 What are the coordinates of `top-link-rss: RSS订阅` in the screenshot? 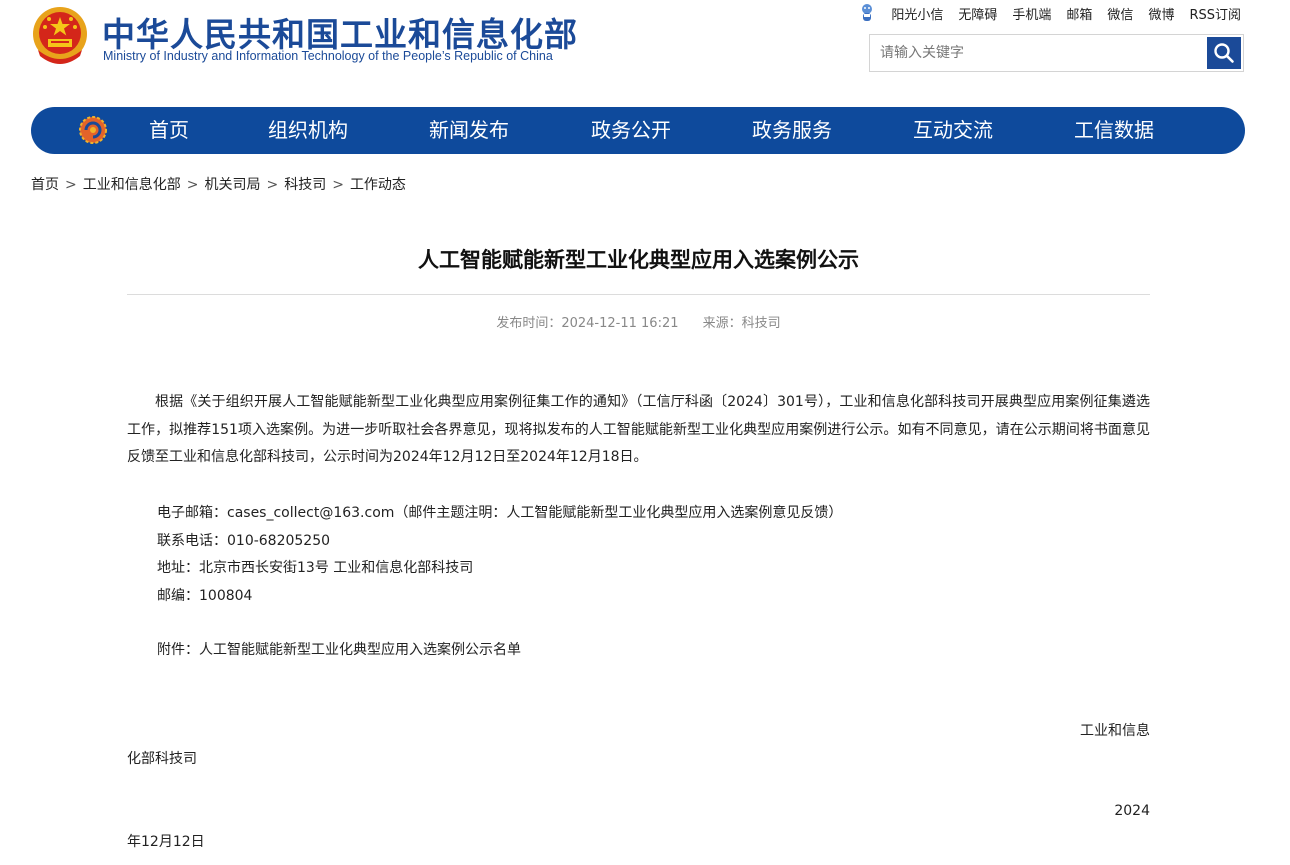 It's located at (1215, 13).